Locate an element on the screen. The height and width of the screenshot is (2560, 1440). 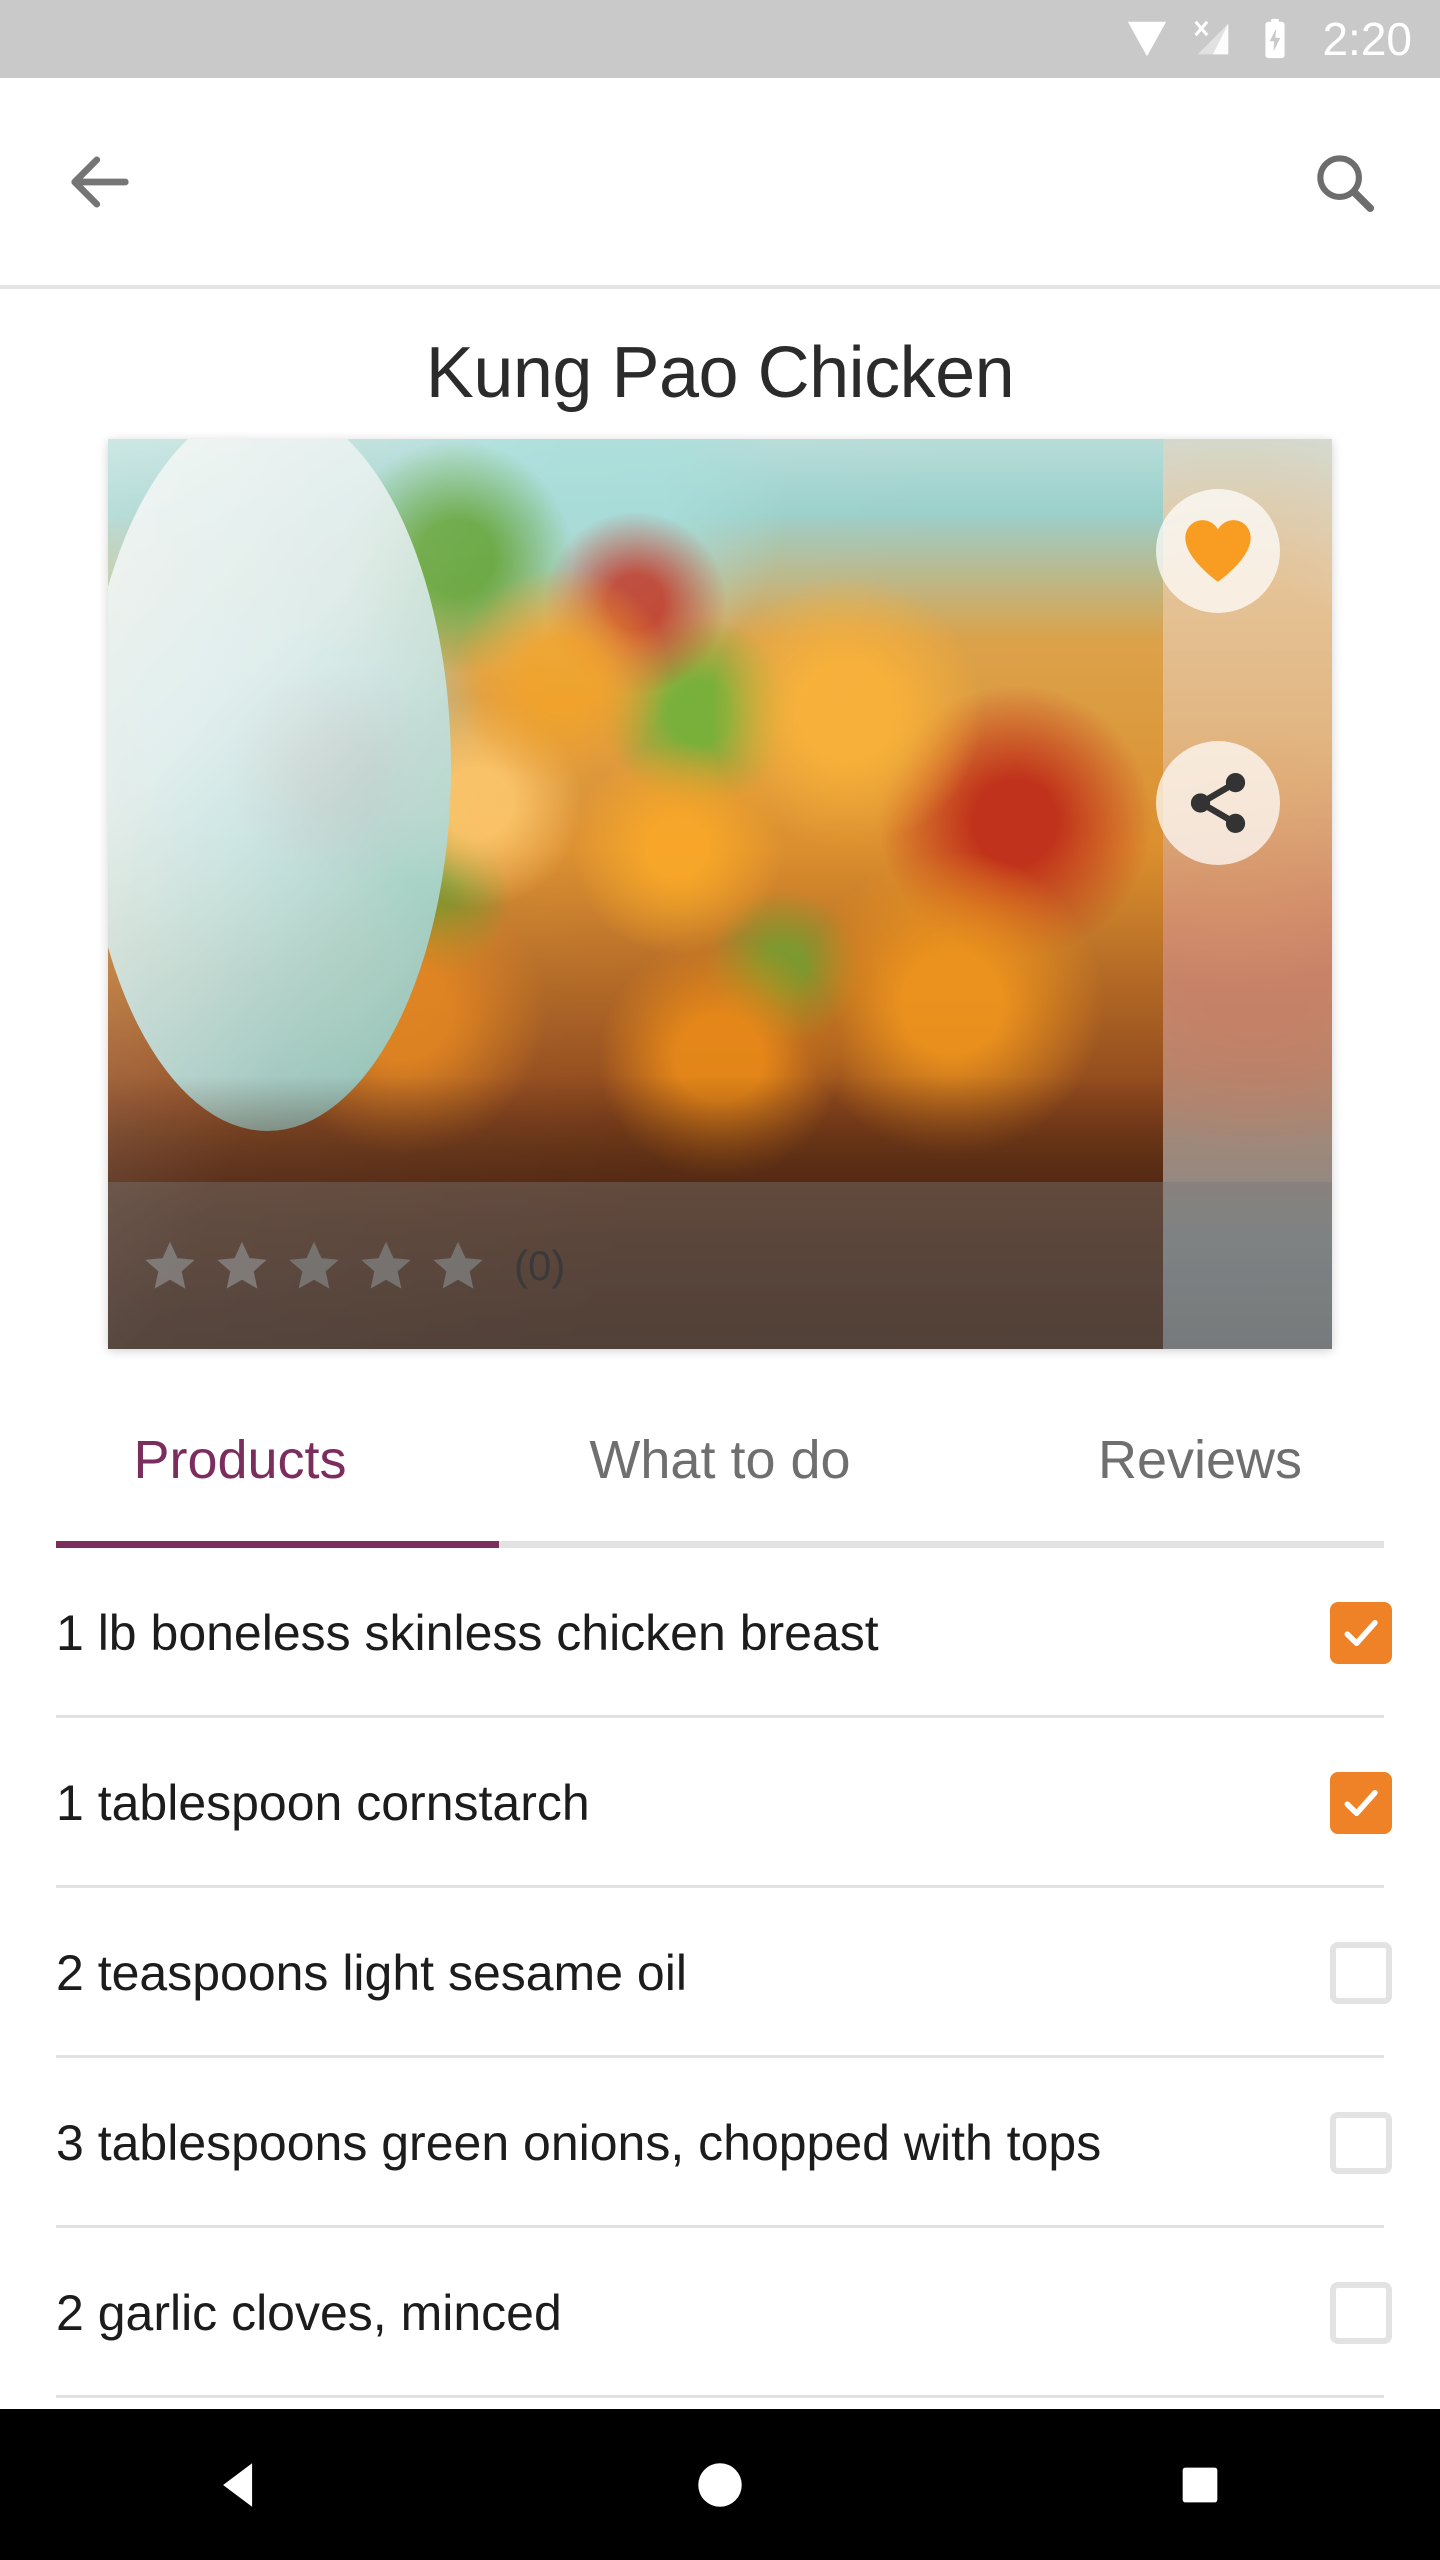
list-item: 1 tablespoon cornstarch is located at coordinates (720, 1803).